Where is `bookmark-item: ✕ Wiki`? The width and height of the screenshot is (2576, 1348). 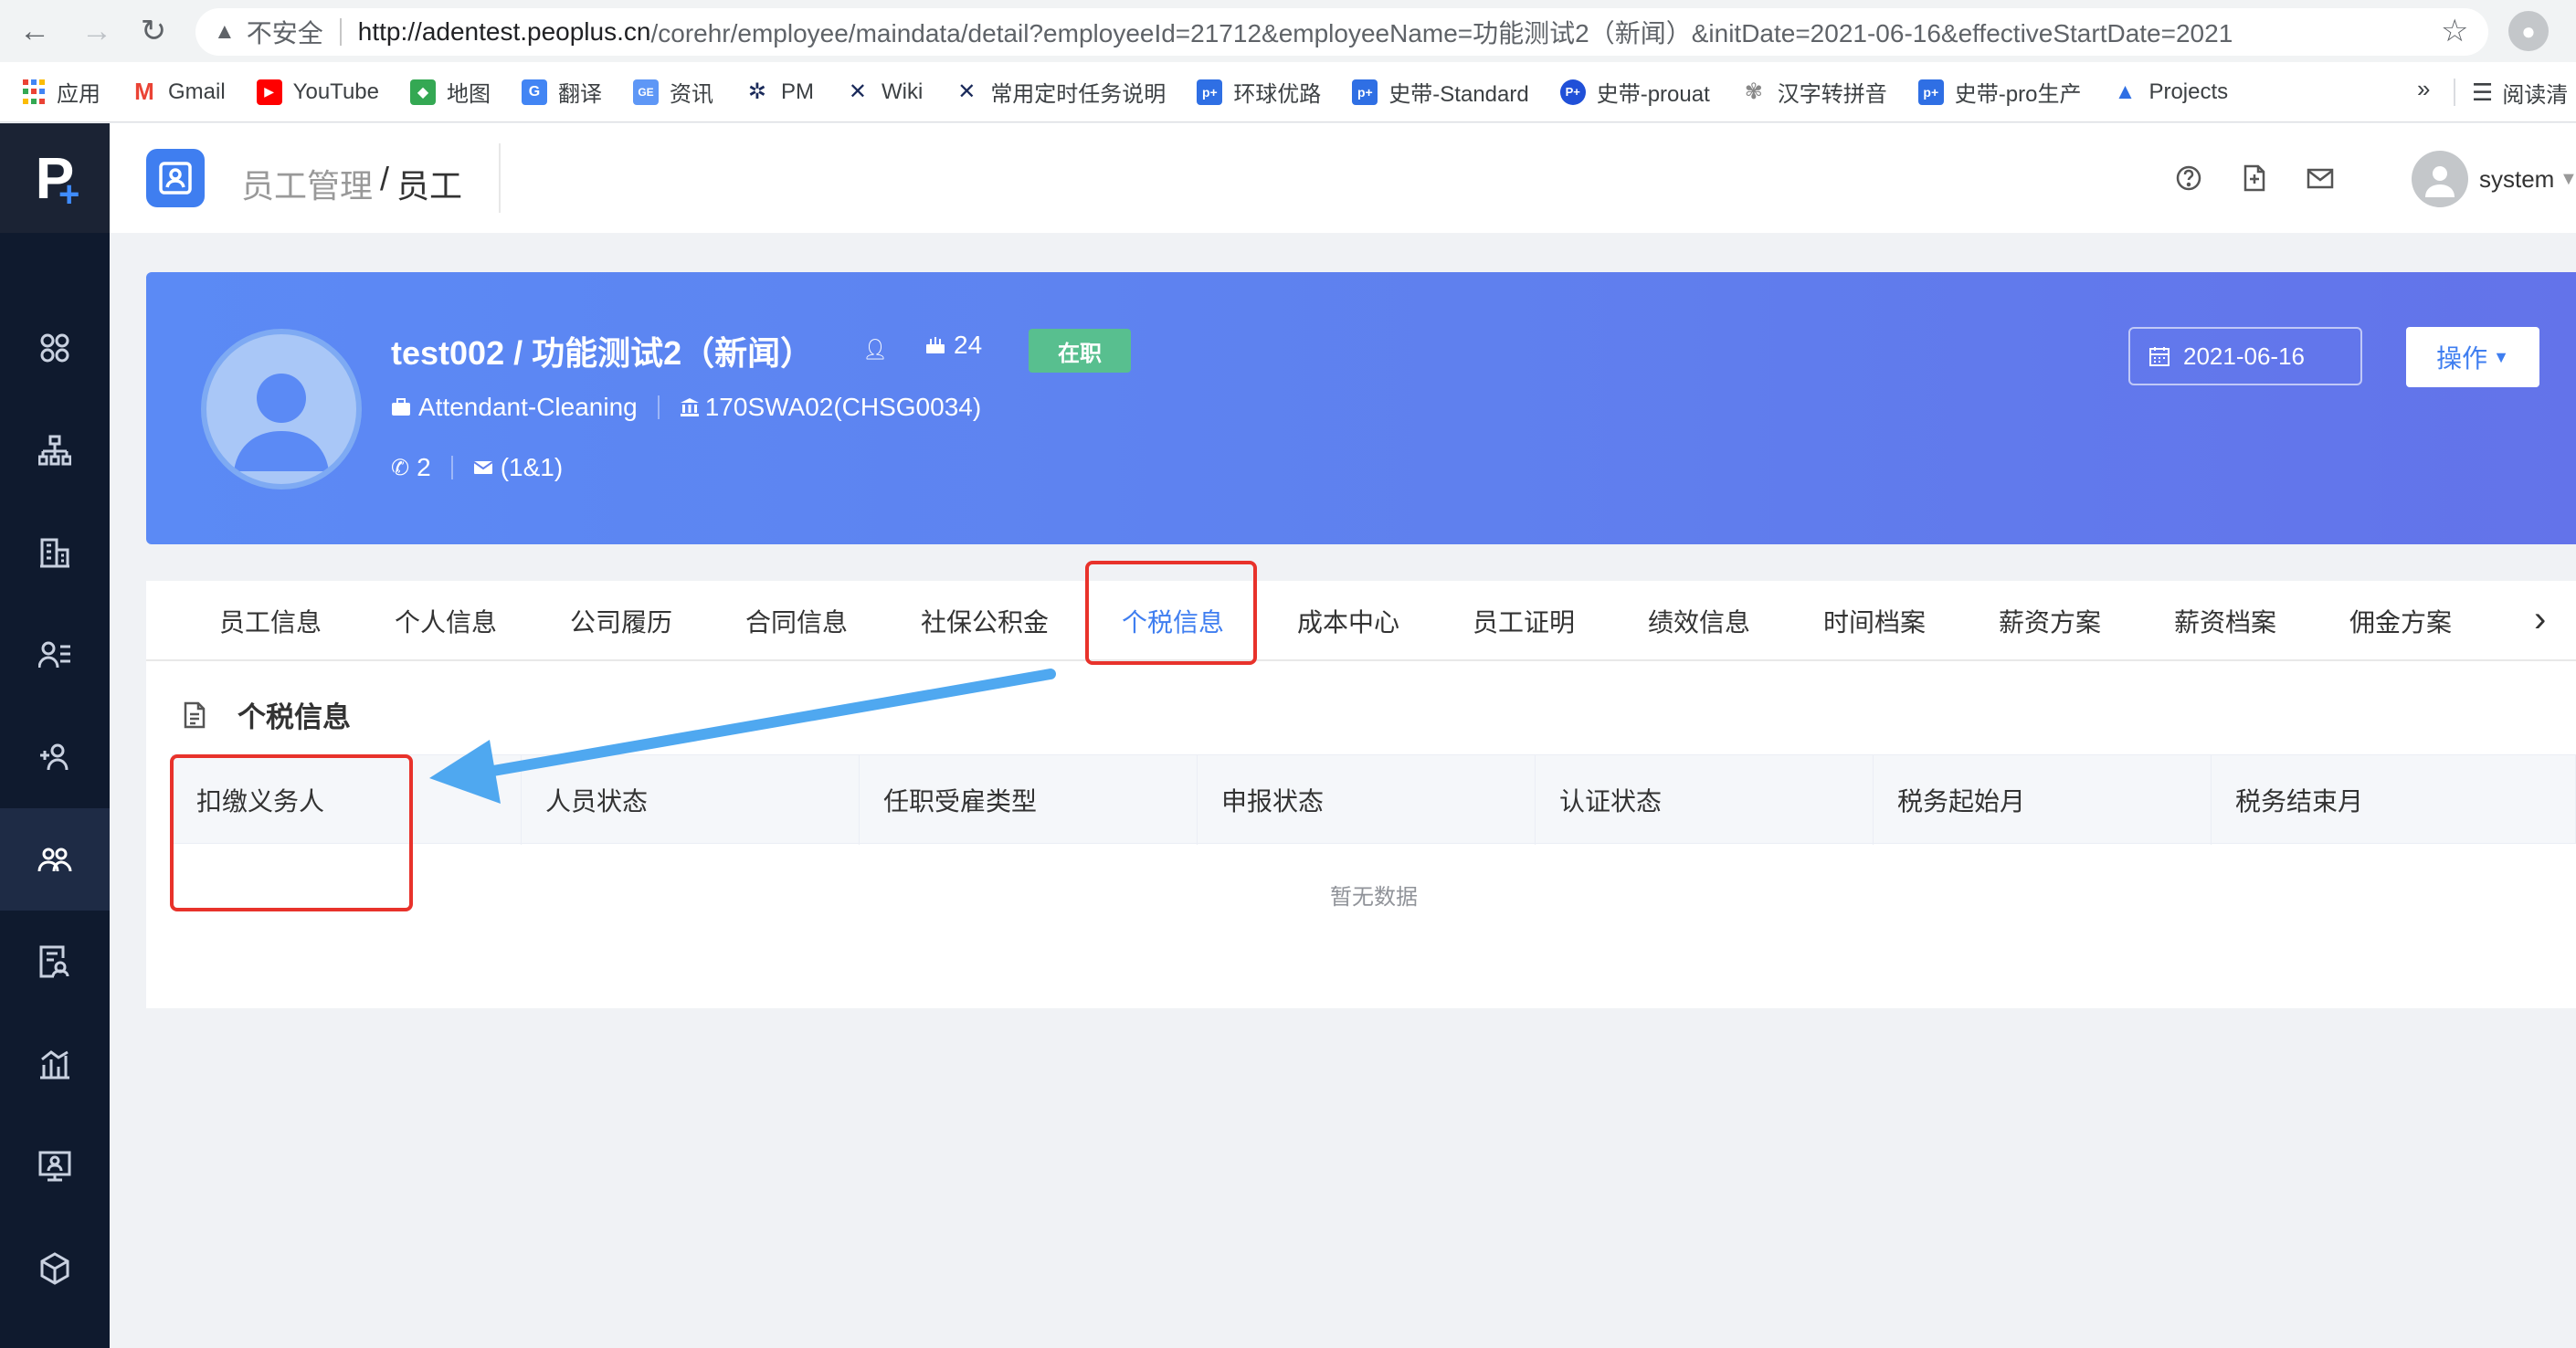
bookmark-item: ✕ Wiki is located at coordinates (884, 92).